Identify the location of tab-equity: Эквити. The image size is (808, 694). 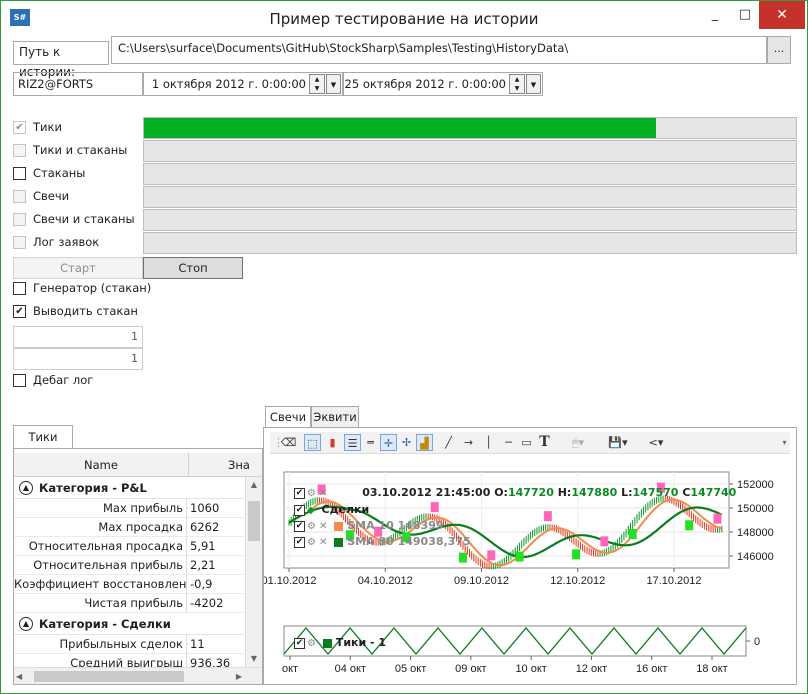
(335, 417).